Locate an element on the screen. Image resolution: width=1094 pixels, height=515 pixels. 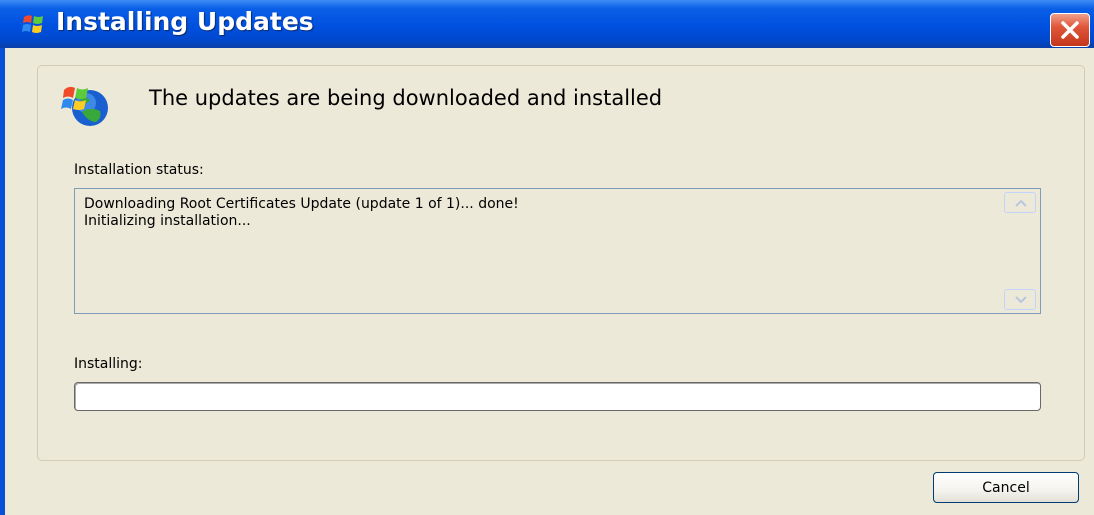
vertical-scrollbar is located at coordinates (1020, 251).